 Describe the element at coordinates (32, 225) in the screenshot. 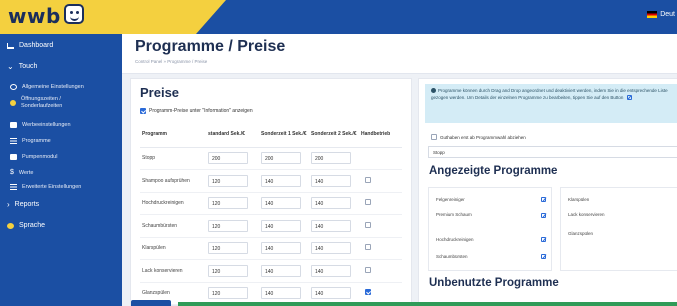

I see `sidebar-item-label: Sprache` at that location.